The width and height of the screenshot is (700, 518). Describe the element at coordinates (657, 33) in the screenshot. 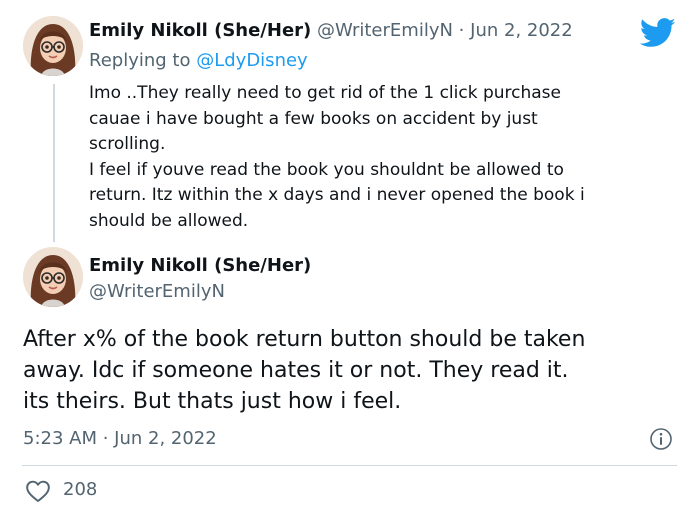

I see `twitter-bird-icon` at that location.